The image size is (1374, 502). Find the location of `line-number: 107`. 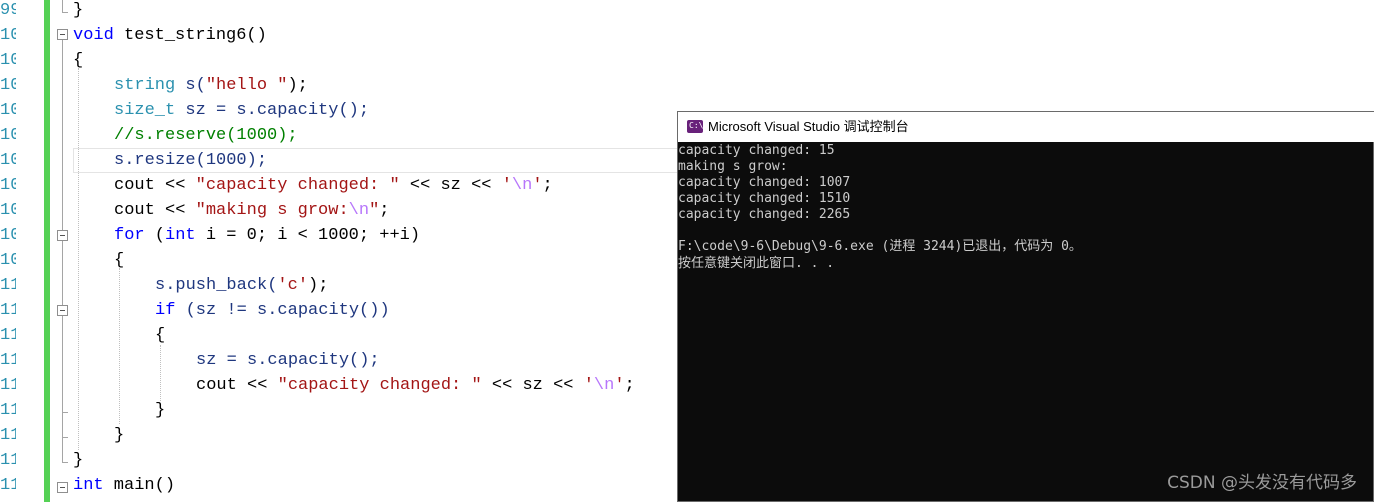

line-number: 107 is located at coordinates (8, 210).